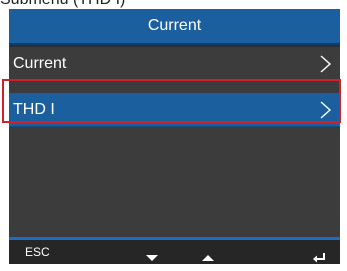 This screenshot has height=271, width=347. I want to click on screen-title-bar: Current, so click(174, 27).